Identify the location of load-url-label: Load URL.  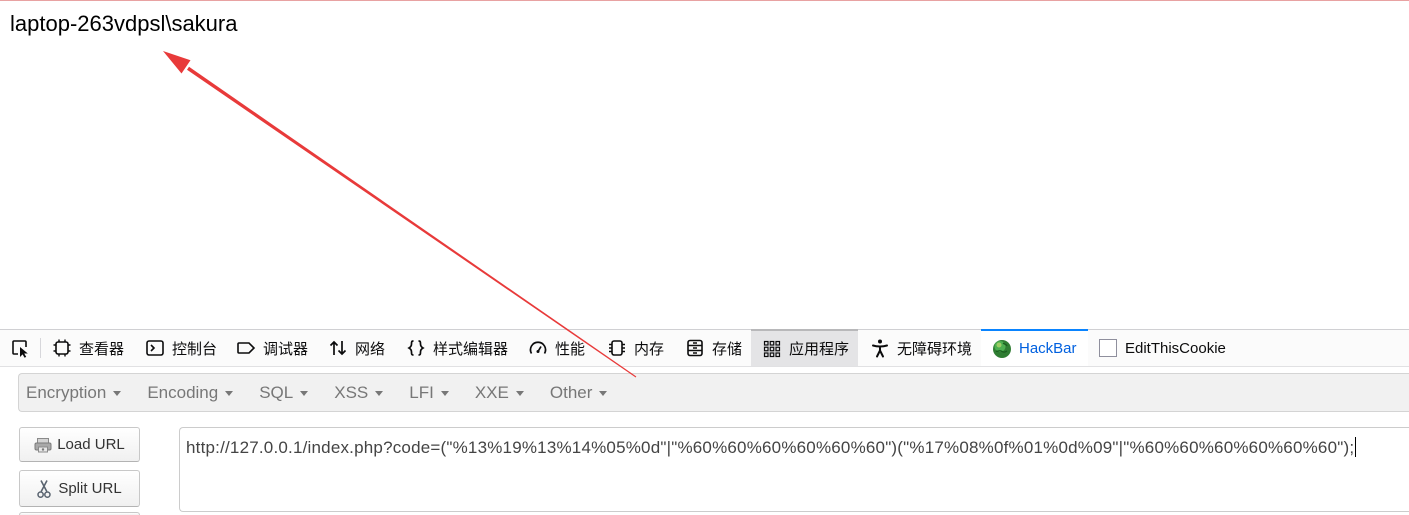
(91, 444).